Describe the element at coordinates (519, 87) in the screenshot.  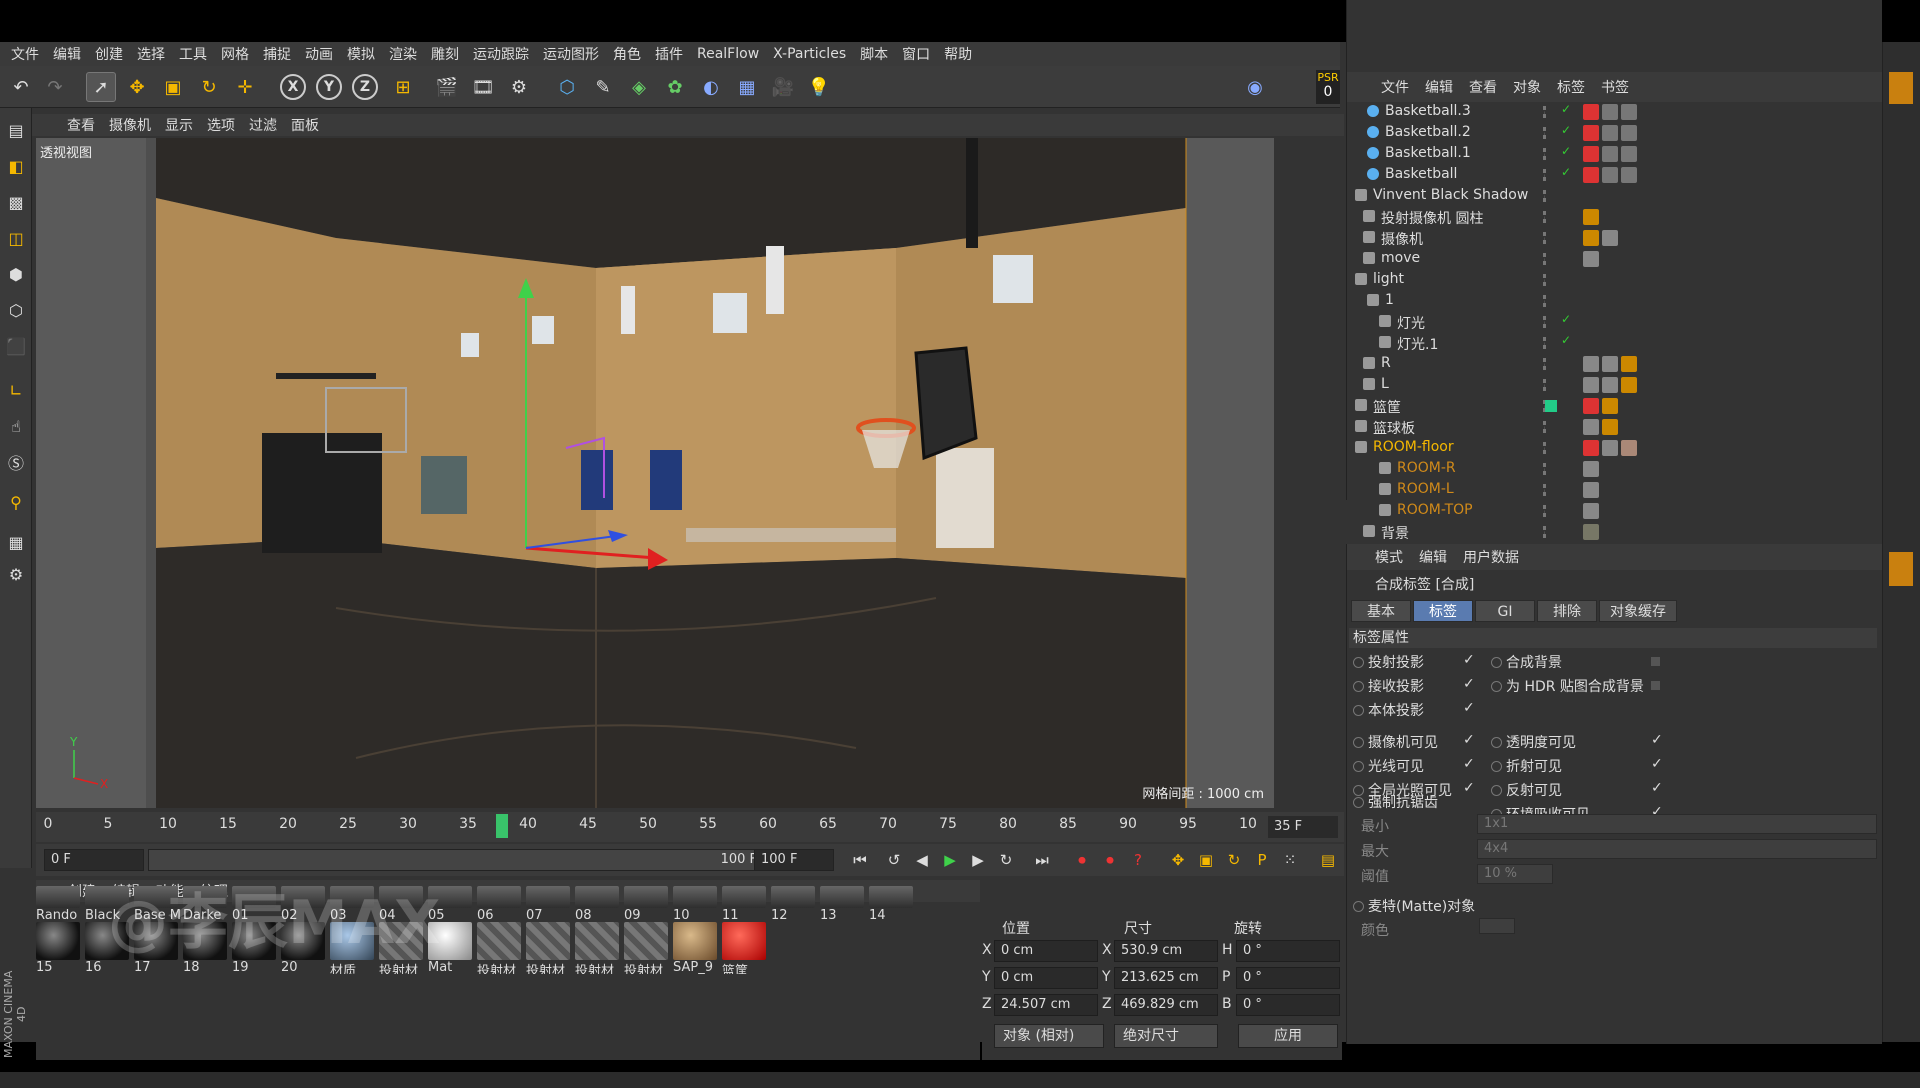
I see `render-settings-icon: ⚙` at that location.